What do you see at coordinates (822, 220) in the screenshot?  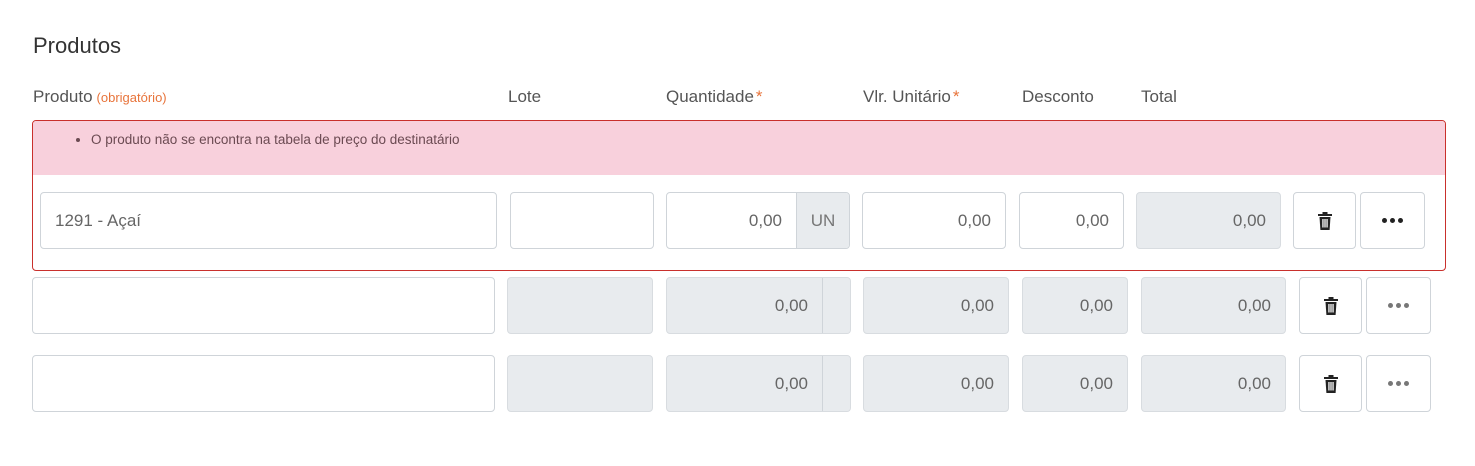 I see `unit-addon: UN` at bounding box center [822, 220].